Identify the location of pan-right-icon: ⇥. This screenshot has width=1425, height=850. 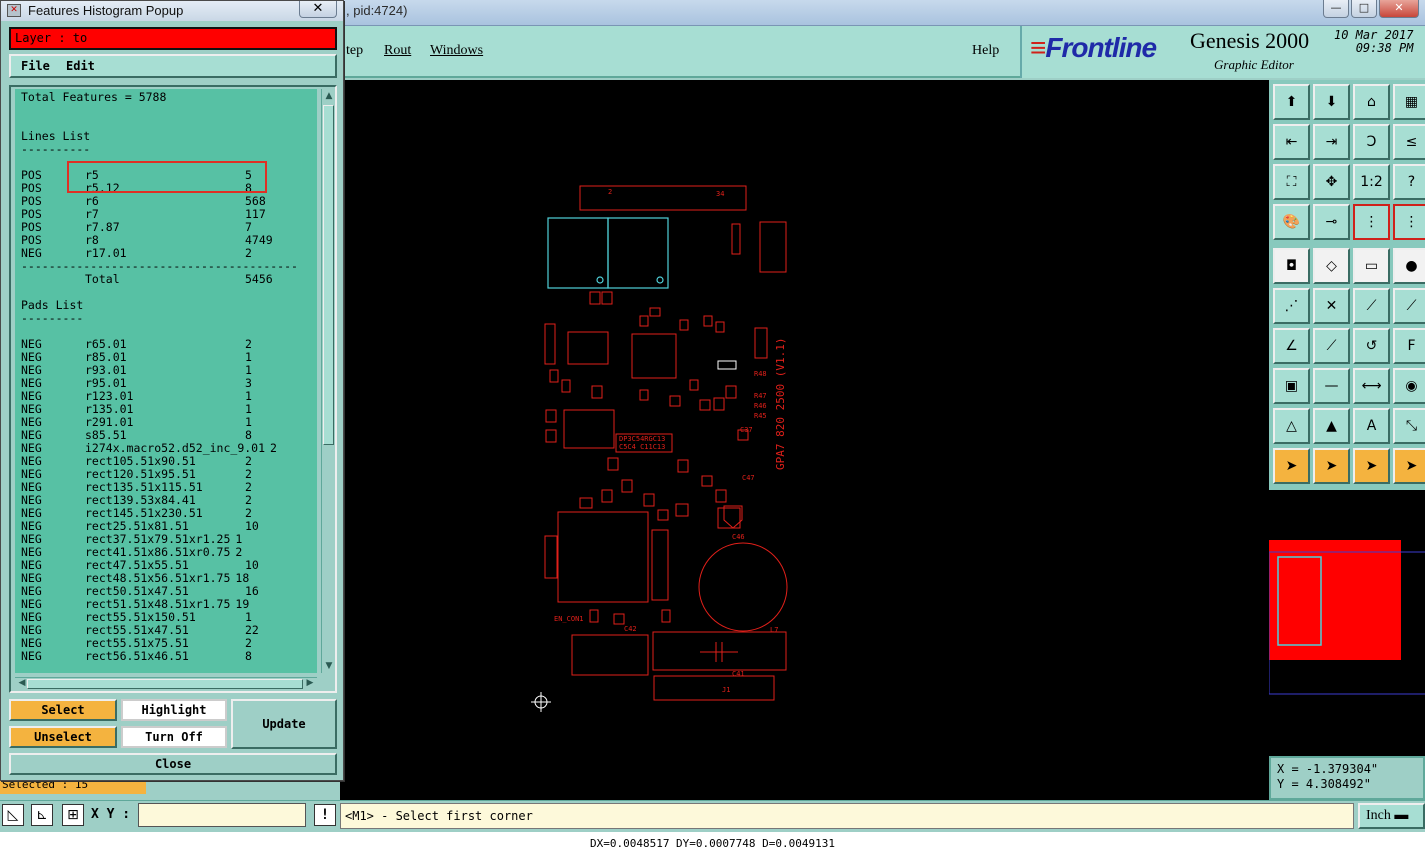
(1331, 142).